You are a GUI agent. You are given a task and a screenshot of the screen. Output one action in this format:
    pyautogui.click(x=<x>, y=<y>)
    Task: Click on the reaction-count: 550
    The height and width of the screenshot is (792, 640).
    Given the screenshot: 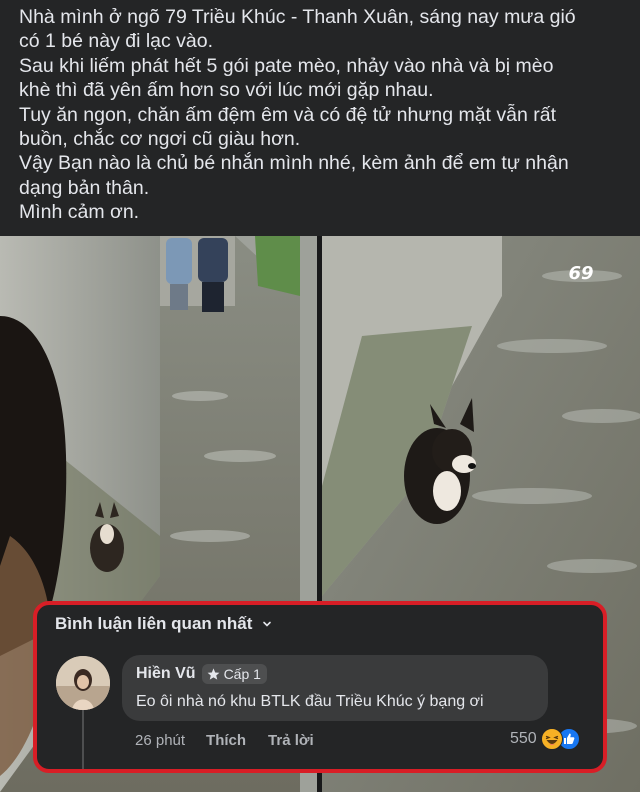 What is the action you would take?
    pyautogui.click(x=523, y=738)
    